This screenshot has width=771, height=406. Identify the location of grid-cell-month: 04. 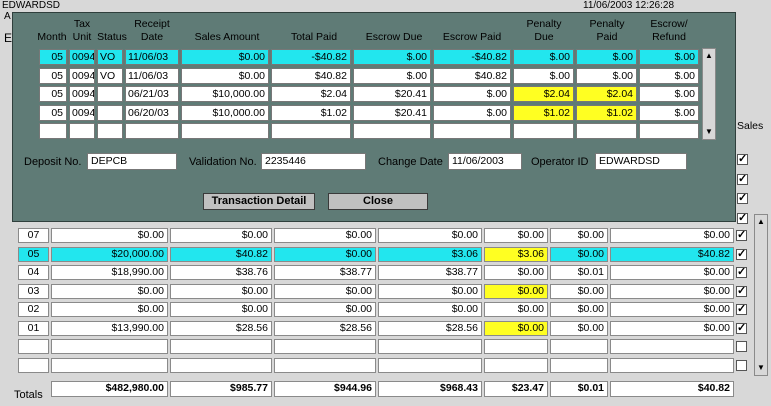
(33, 272).